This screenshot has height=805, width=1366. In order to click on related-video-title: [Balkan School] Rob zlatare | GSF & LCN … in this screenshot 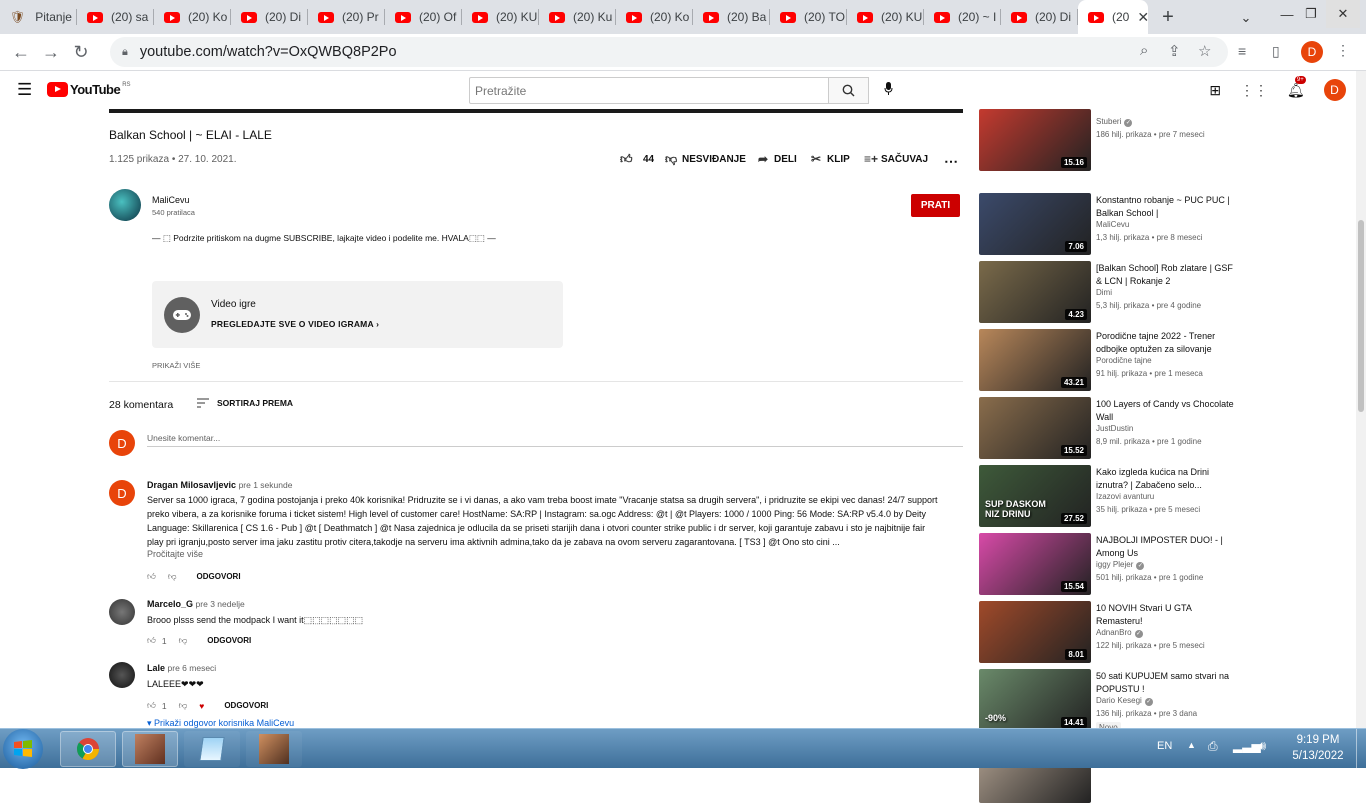, I will do `click(1166, 275)`.